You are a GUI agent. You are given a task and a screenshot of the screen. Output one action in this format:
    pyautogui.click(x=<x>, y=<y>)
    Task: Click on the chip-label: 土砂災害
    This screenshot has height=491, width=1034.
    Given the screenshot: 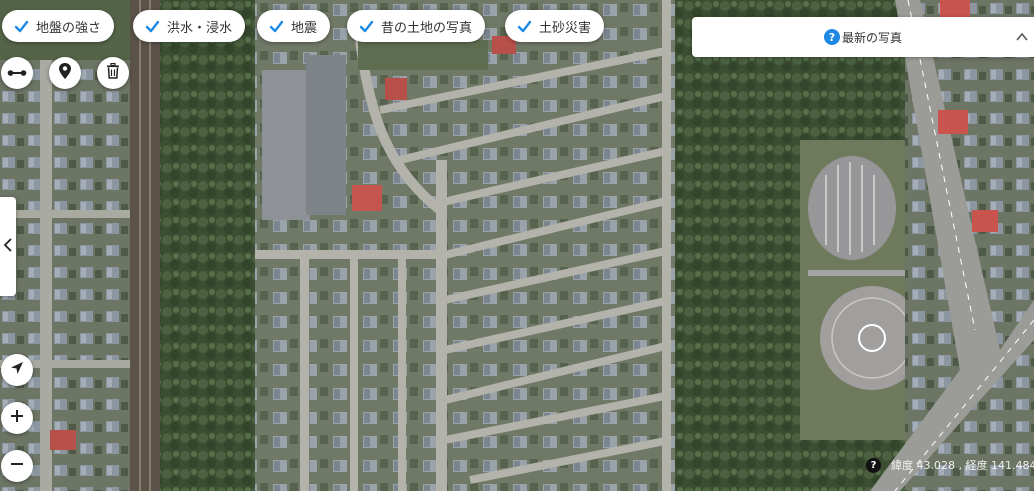 What is the action you would take?
    pyautogui.click(x=565, y=28)
    